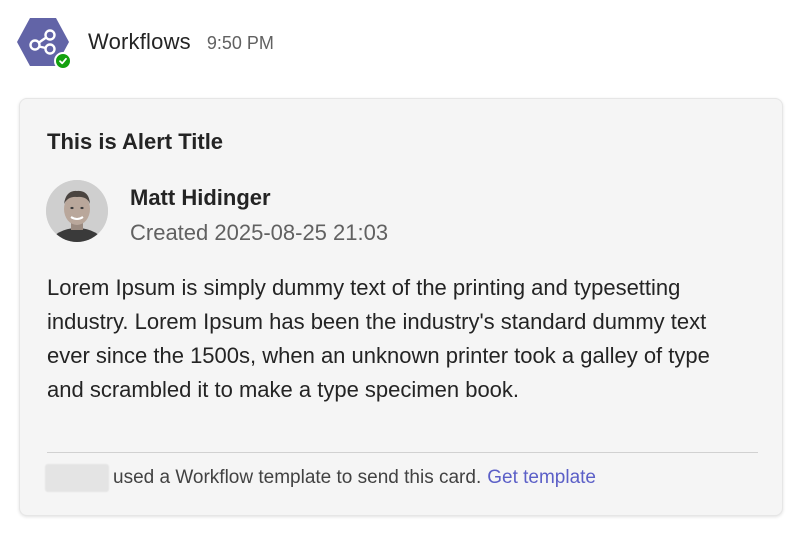  Describe the element at coordinates (200, 197) in the screenshot. I see `author-name: Matt Hidinger` at that location.